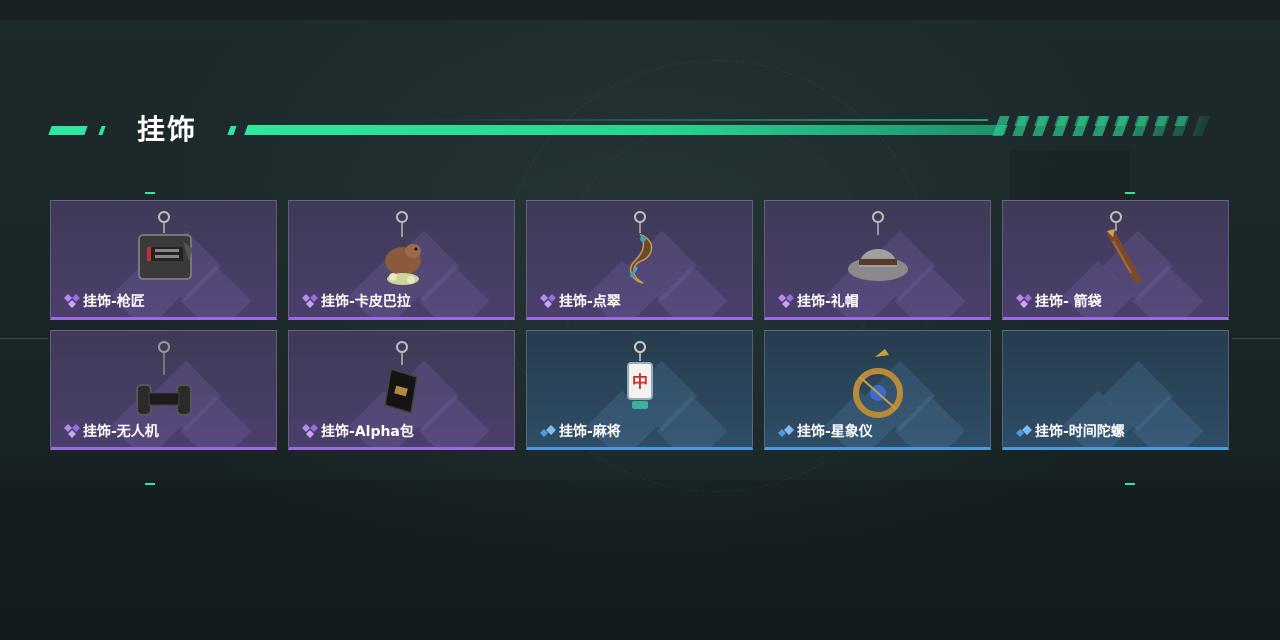 This screenshot has width=1280, height=640. What do you see at coordinates (1080, 432) in the screenshot?
I see `charm-name: 挂饰-时间陀螺` at bounding box center [1080, 432].